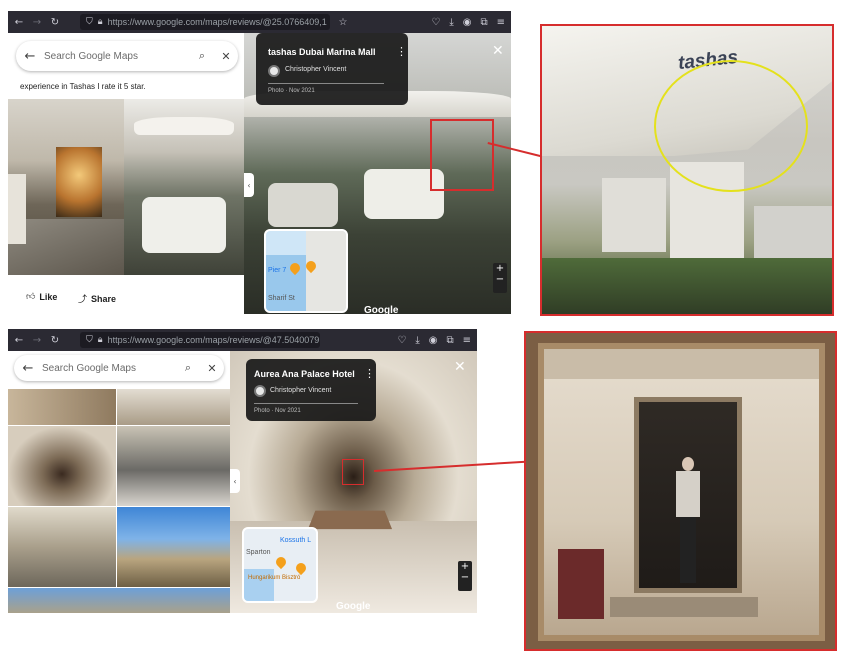 This screenshot has height=661, width=845. What do you see at coordinates (48, 297) in the screenshot?
I see `like-label: Like` at bounding box center [48, 297].